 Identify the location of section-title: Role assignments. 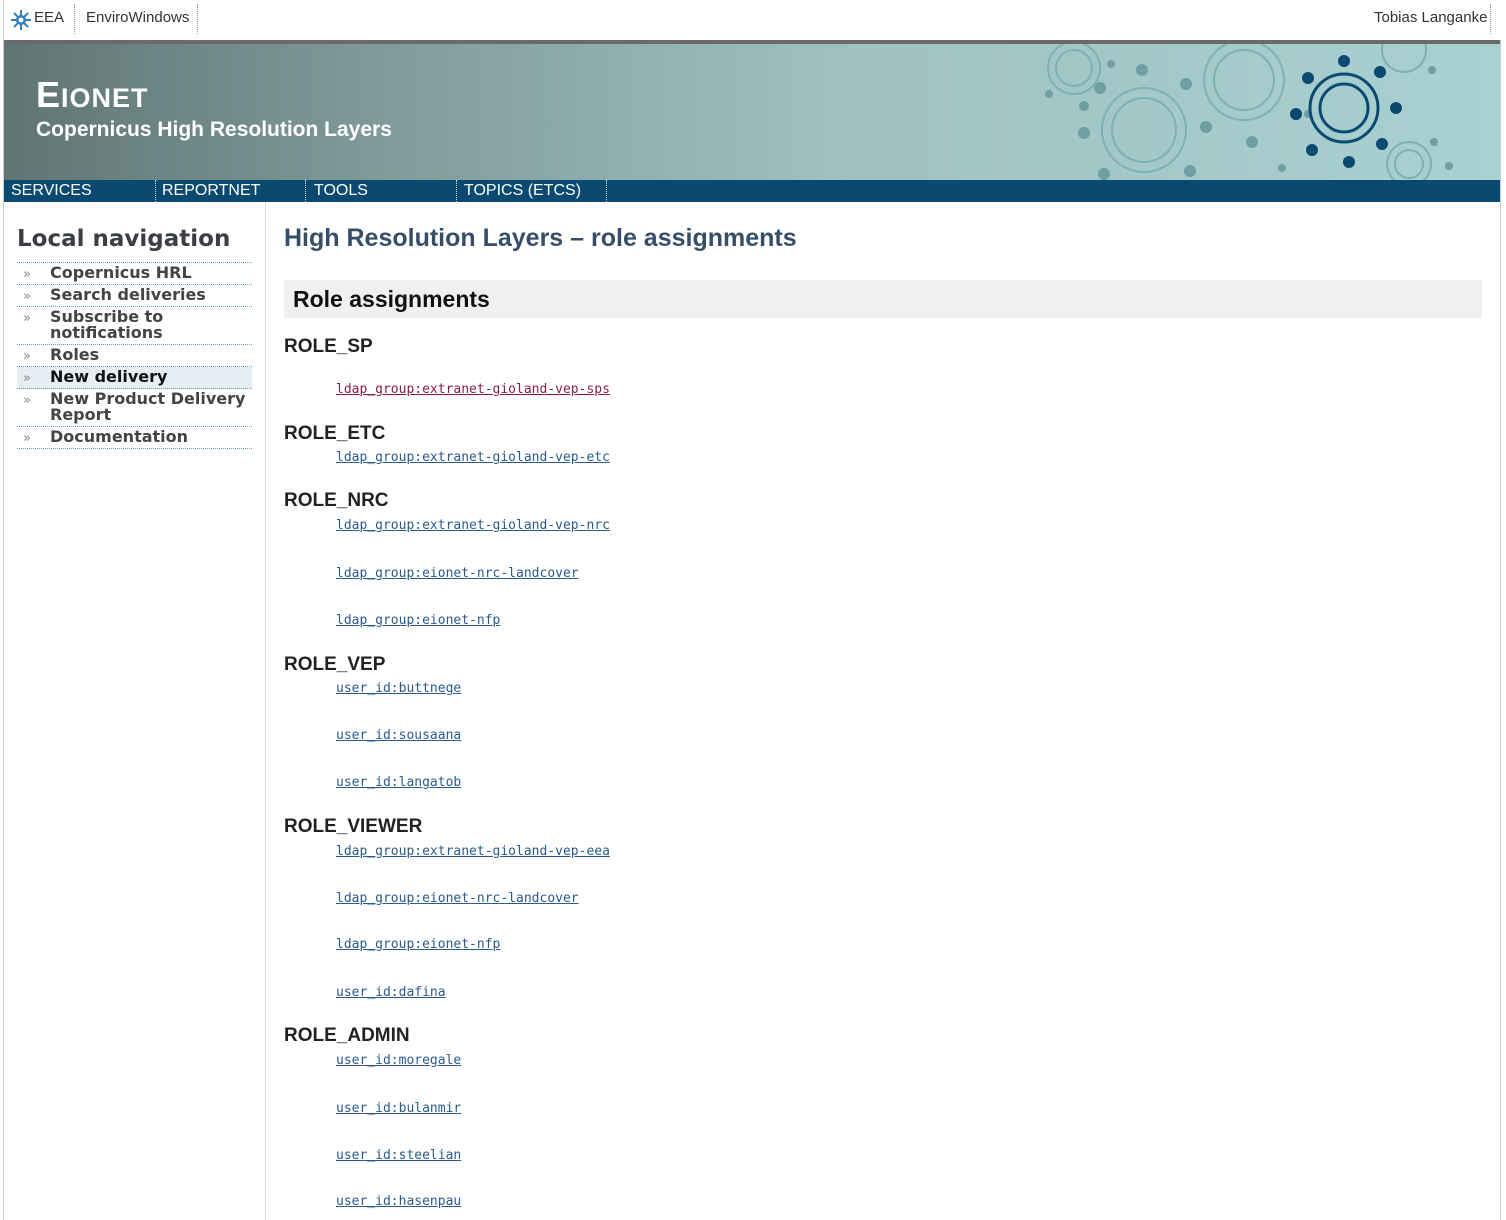
(391, 299).